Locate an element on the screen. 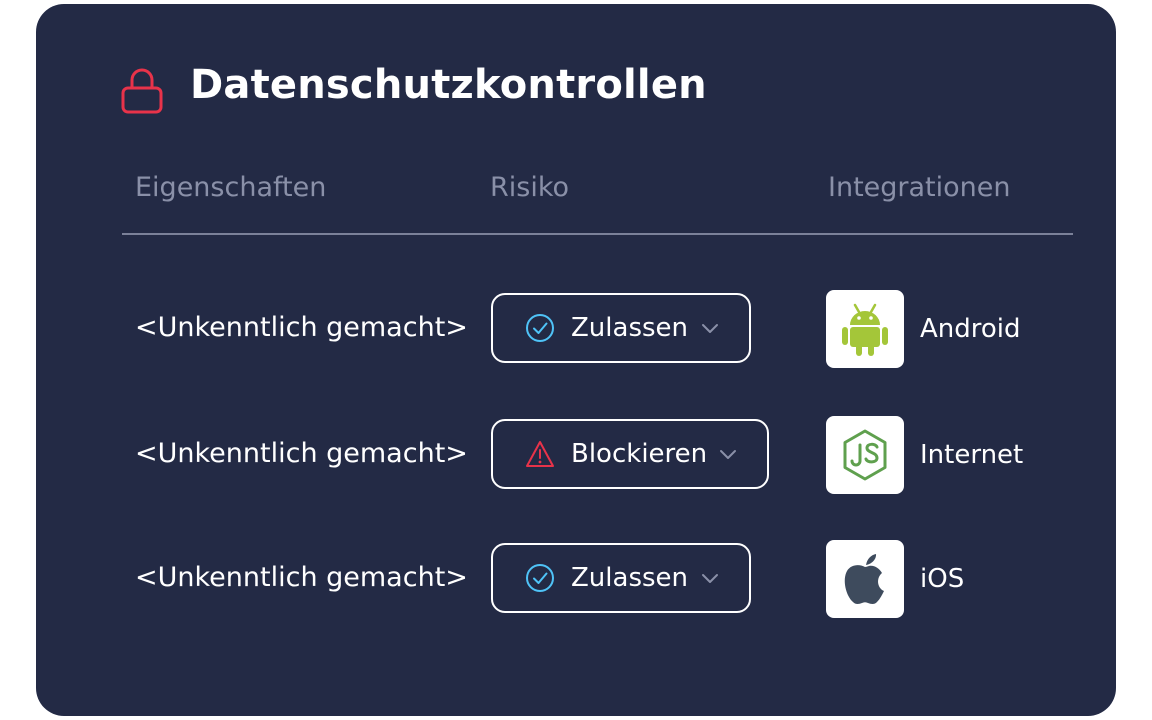 This screenshot has height=720, width=1152. integration-logo-internet is located at coordinates (865, 455).